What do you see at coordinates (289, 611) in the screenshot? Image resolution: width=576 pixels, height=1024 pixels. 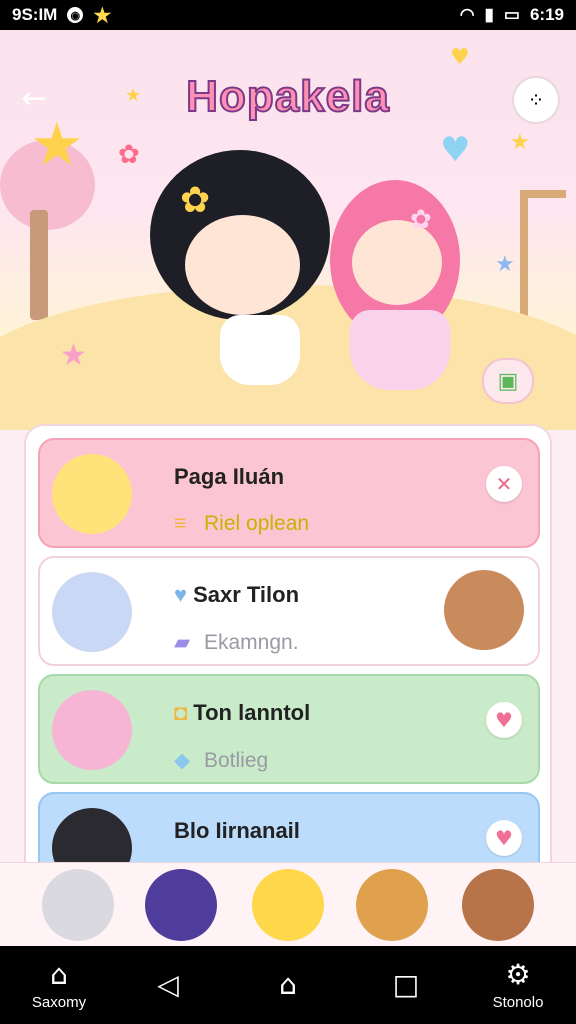 I see `list-item: ♥ Saxr Tilon ▰ Ekamngn.` at bounding box center [289, 611].